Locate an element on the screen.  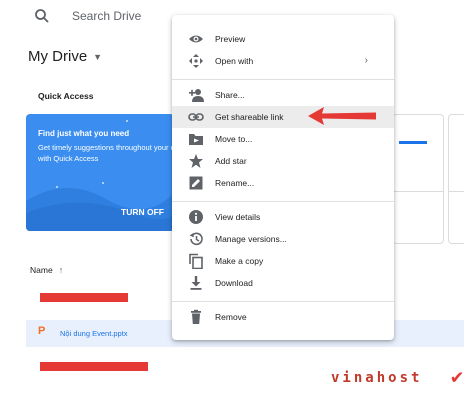
file-preview-accent is located at coordinates (413, 142).